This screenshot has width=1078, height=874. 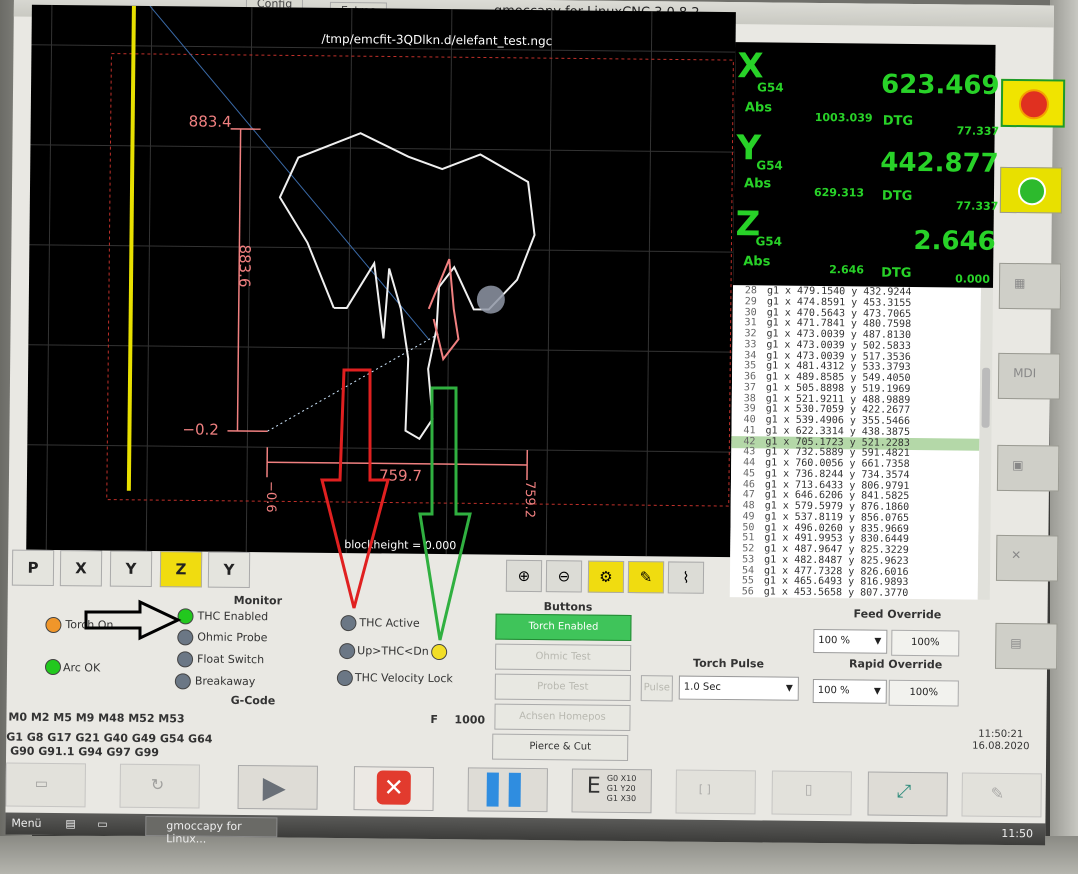 I want to click on active-g-codes-2: G90 G91.1 G94 G97 G99, so click(x=85, y=752).